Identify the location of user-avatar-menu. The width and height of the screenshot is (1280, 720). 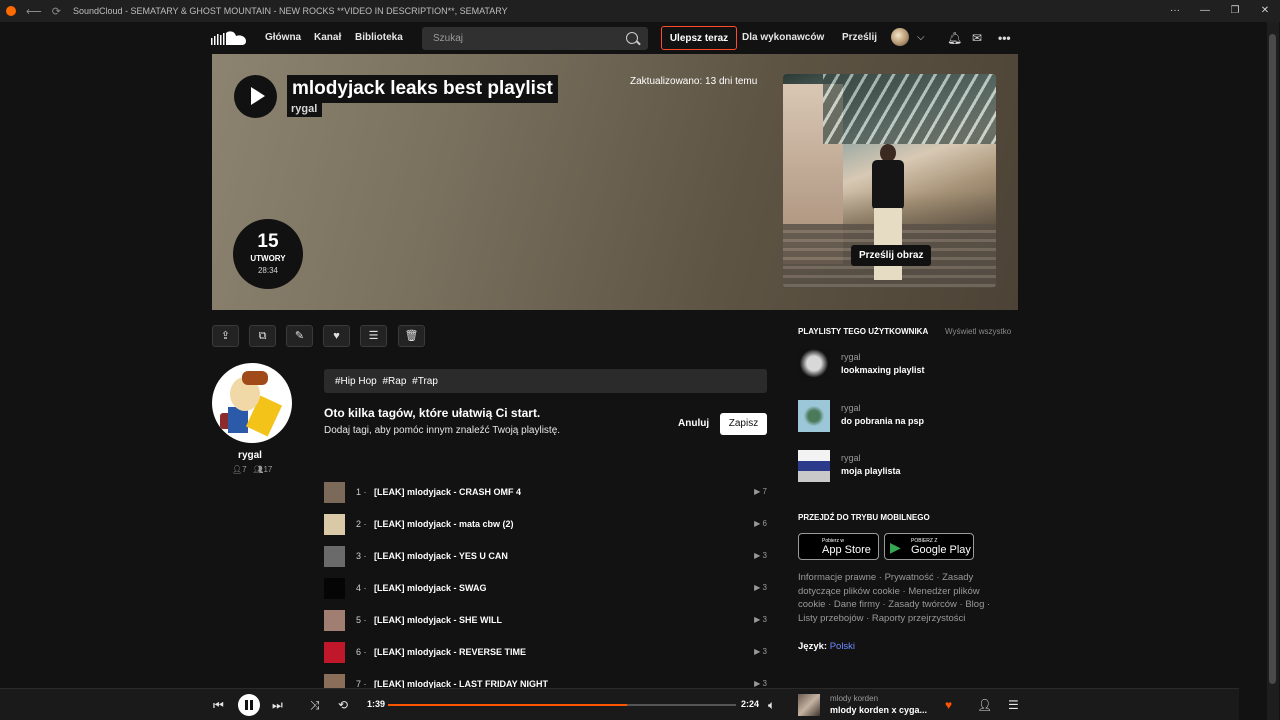
(900, 37).